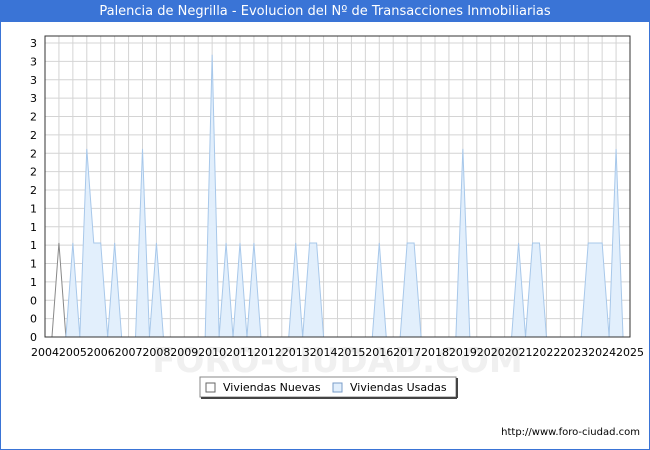 This screenshot has height=450, width=650. Describe the element at coordinates (435, 352) in the screenshot. I see `x-tick-label: 2018` at that location.